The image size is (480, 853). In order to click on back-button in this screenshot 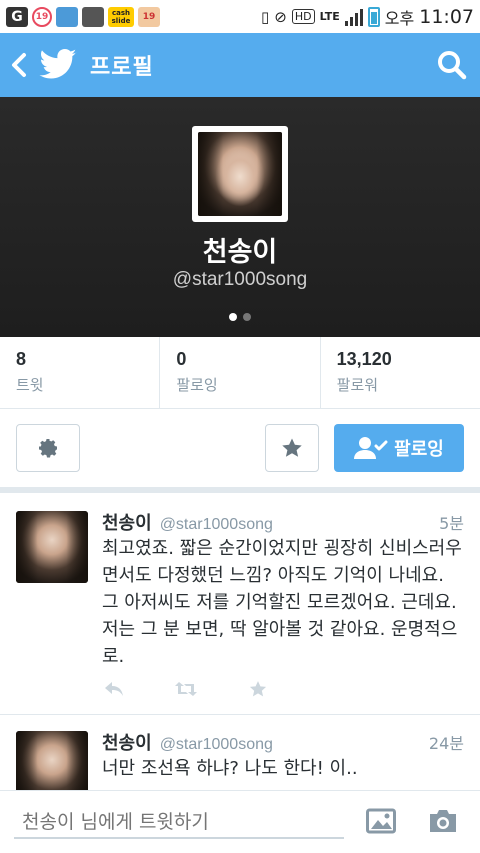, I will do `click(19, 65)`.